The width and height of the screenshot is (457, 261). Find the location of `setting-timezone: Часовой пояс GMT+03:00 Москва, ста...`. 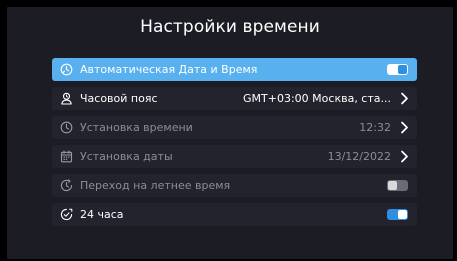

setting-timezone: Часовой пояс GMT+03:00 Москва, ста... is located at coordinates (234, 98).